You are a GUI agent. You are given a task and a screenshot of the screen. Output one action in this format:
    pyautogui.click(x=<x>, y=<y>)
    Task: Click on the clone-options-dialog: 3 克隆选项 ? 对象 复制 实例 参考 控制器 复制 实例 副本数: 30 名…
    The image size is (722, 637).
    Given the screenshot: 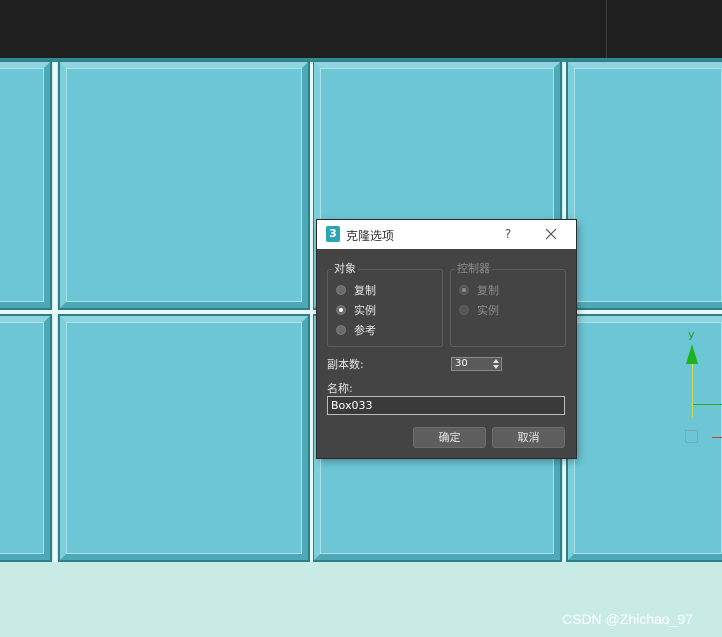 What is the action you would take?
    pyautogui.click(x=446, y=339)
    